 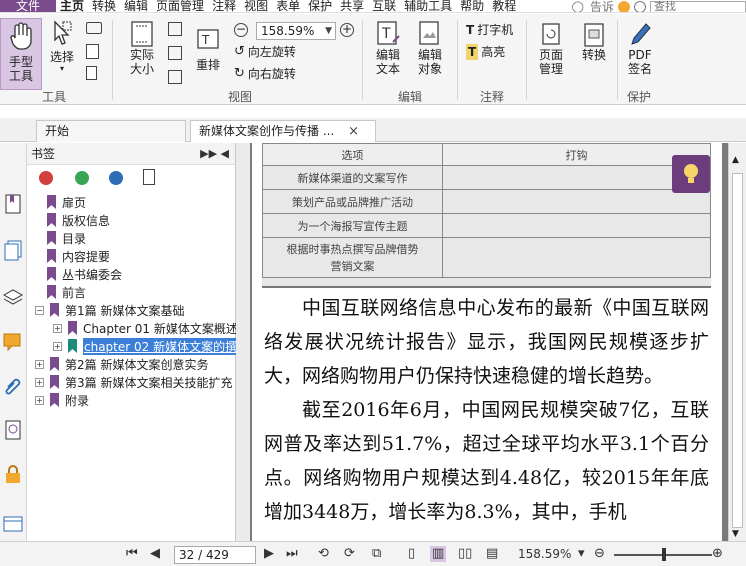 What do you see at coordinates (602, 7) in the screenshot?
I see `tell-me: 告诉` at bounding box center [602, 7].